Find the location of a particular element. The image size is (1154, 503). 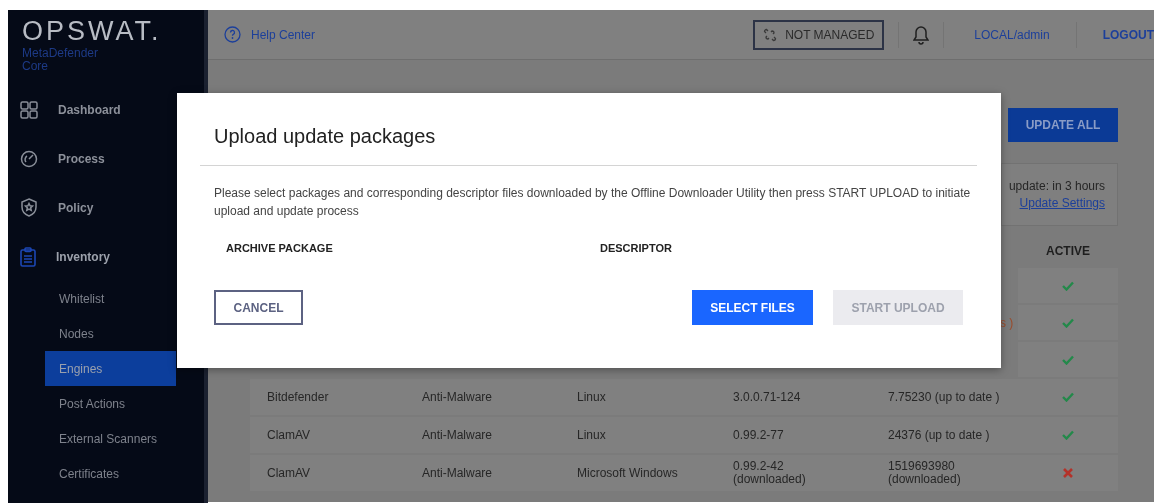

table-cell-text: 24376 (up to date ) is located at coordinates (939, 435).